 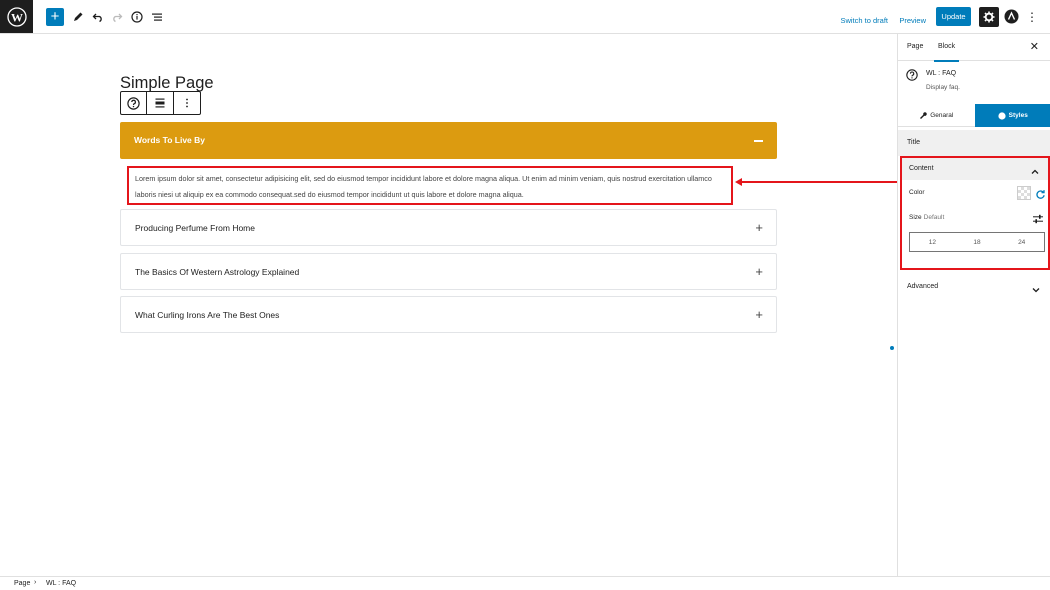 I want to click on panel-title-label: Title, so click(x=913, y=142).